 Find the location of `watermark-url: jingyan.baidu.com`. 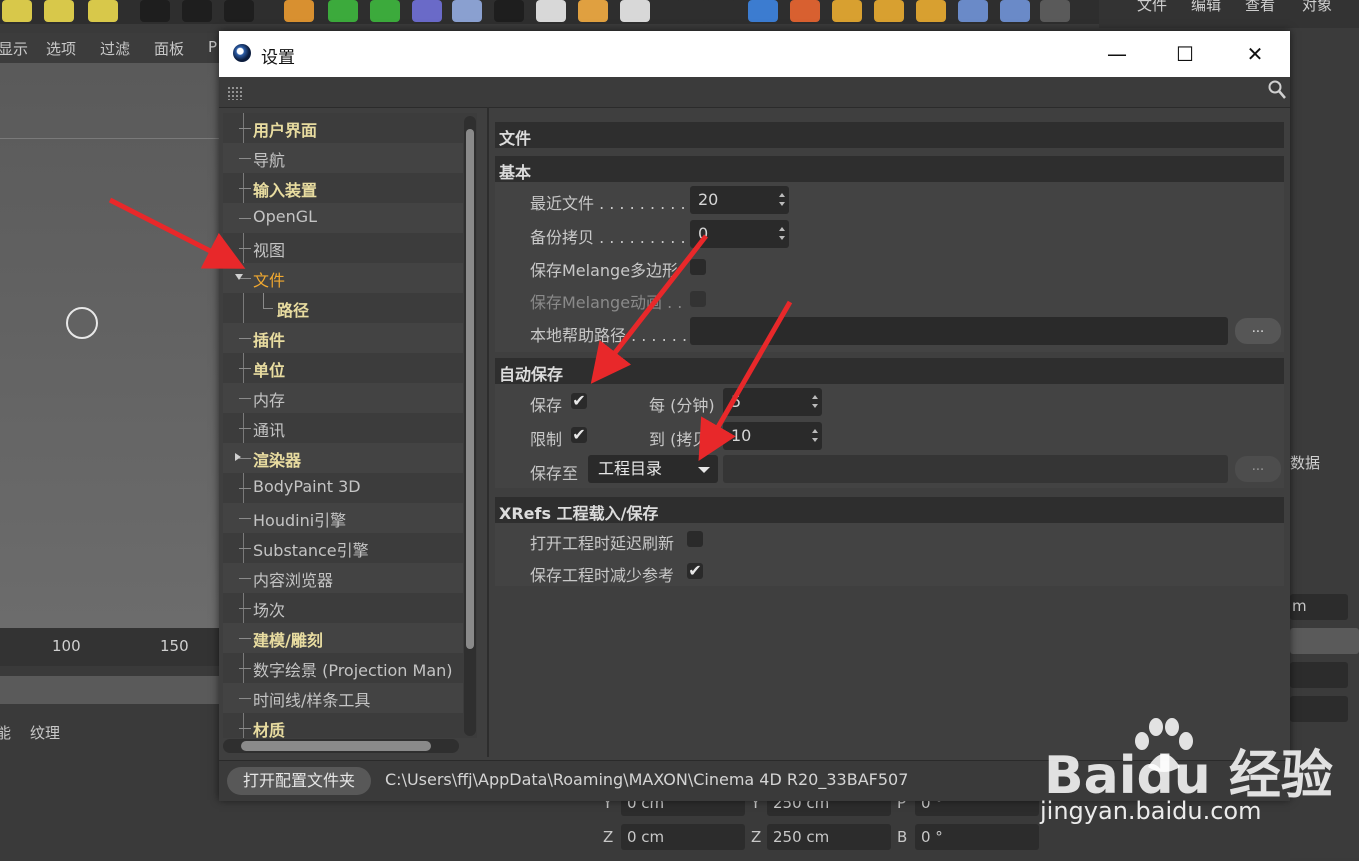

watermark-url: jingyan.baidu.com is located at coordinates (1151, 811).